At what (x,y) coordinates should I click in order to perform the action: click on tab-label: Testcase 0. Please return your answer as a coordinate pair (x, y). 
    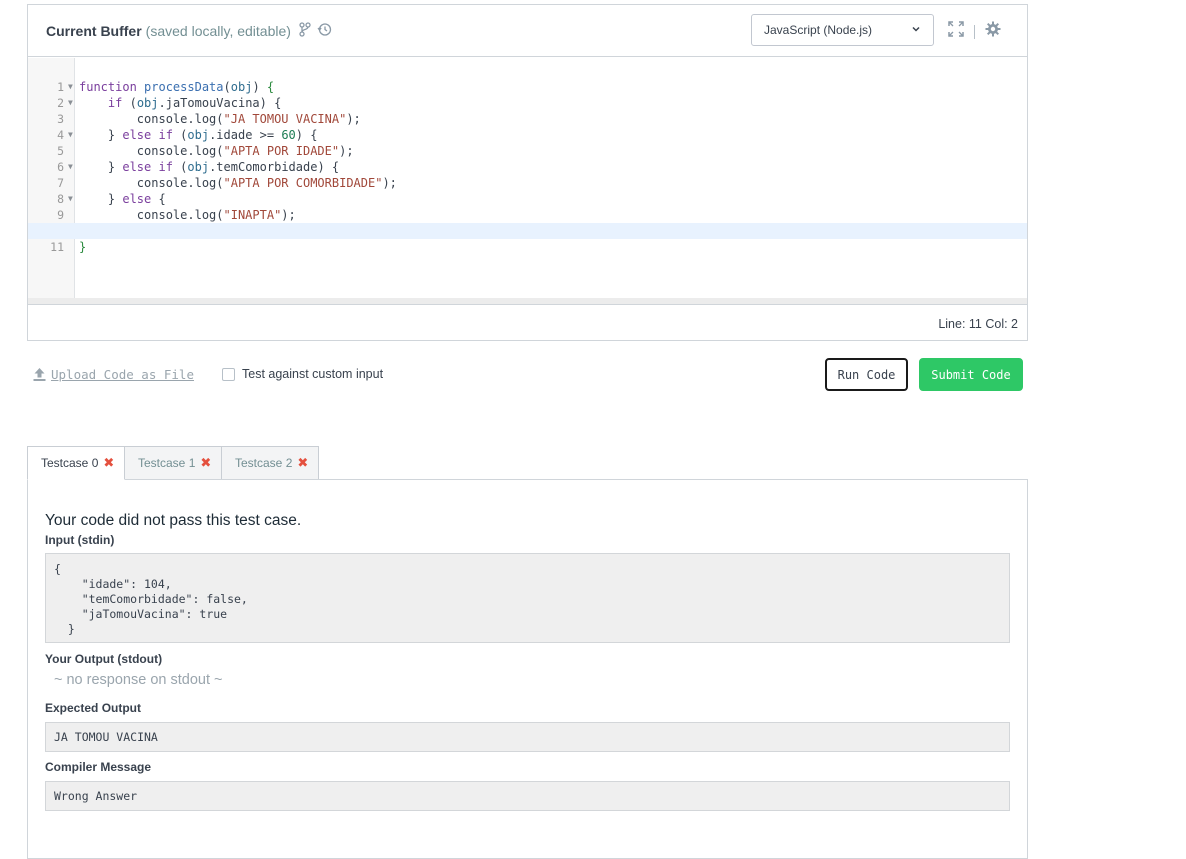
    Looking at the image, I should click on (70, 463).